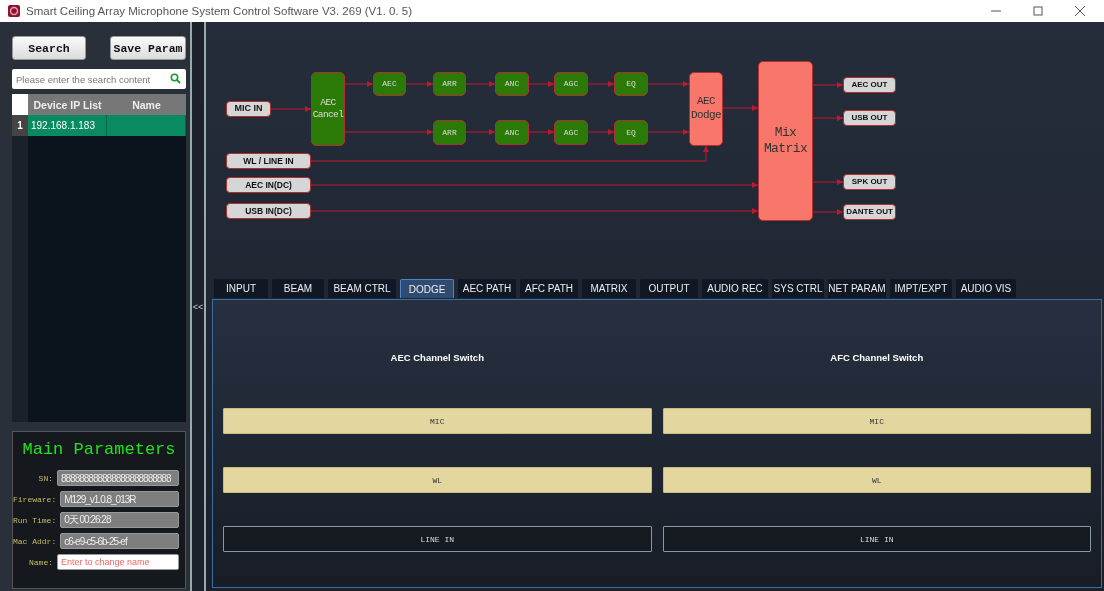  Describe the element at coordinates (119, 520) in the screenshot. I see `value-field: 0天 00:26:28` at that location.